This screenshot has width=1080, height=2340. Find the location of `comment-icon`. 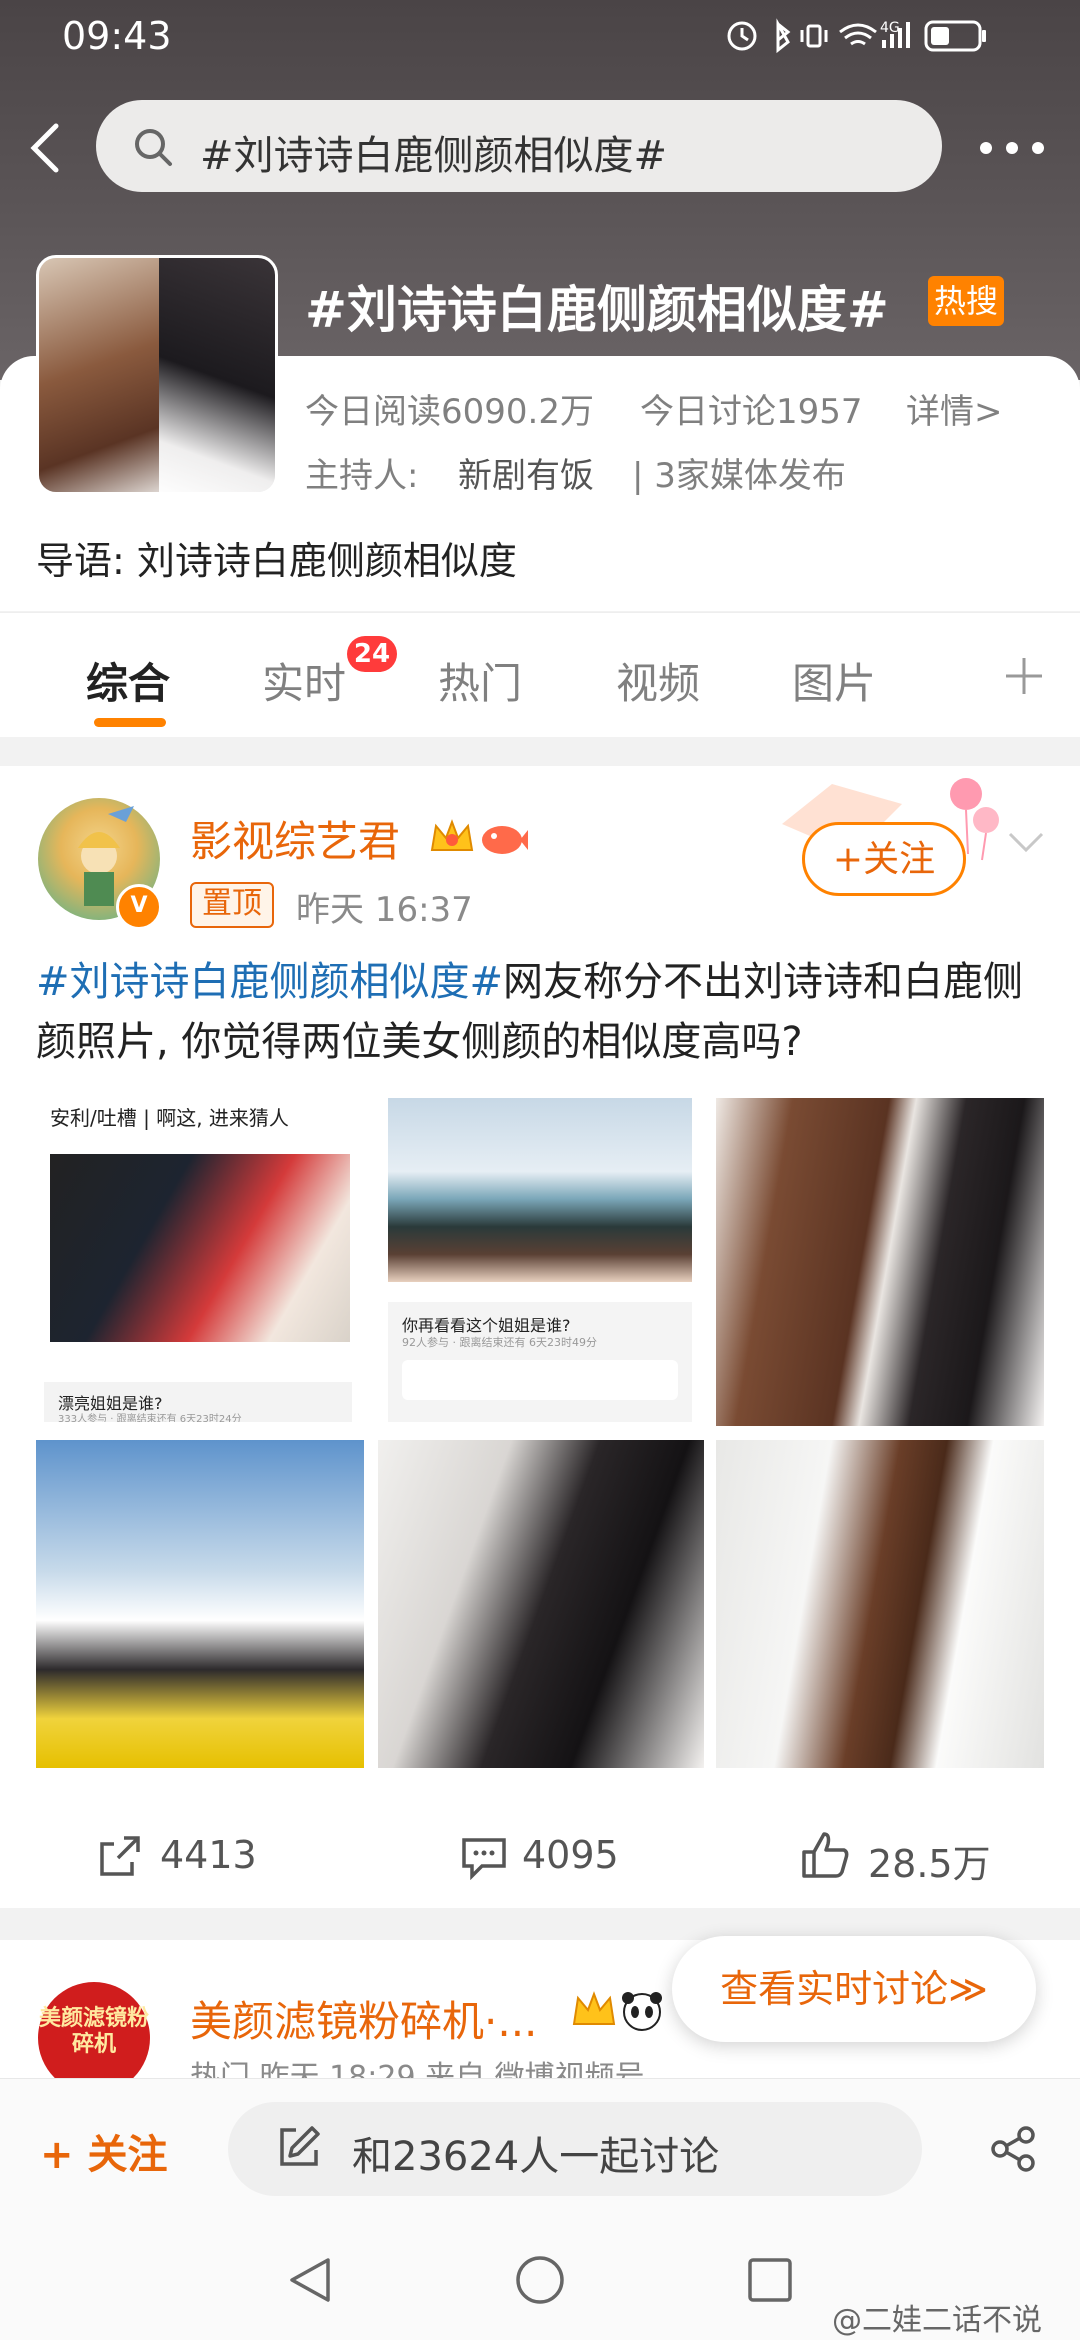

comment-icon is located at coordinates (484, 1858).